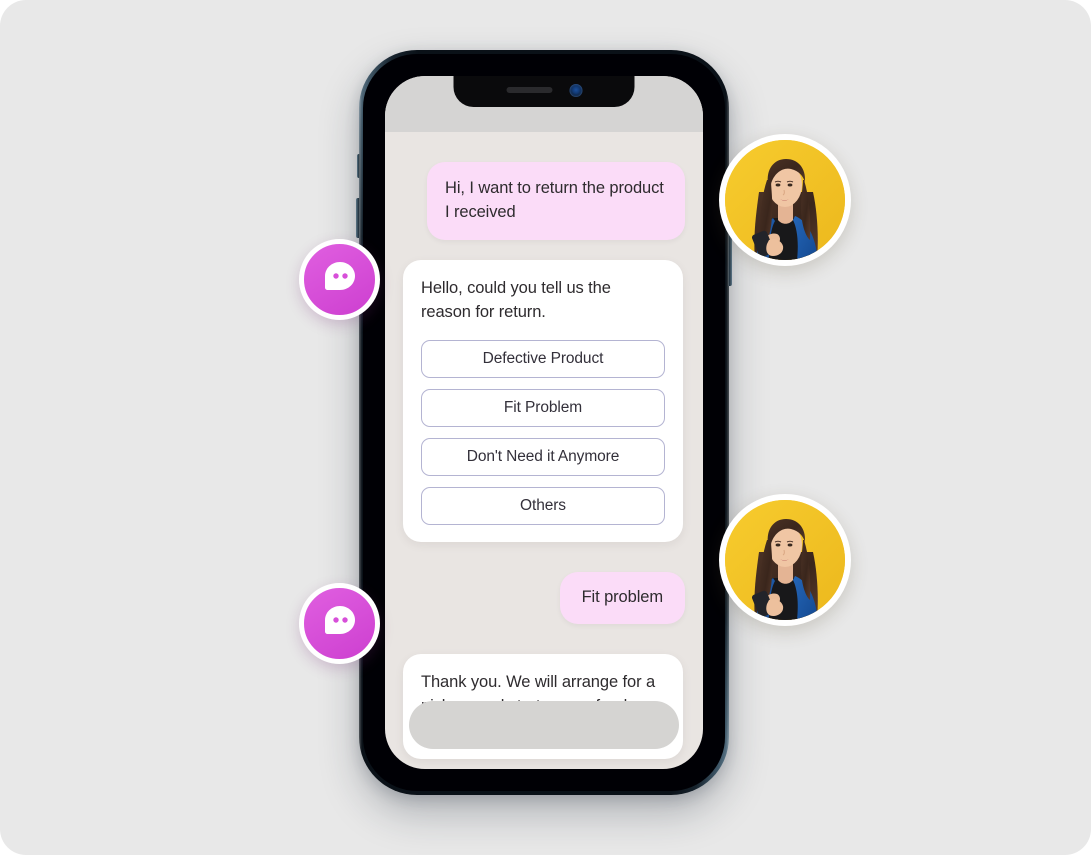  What do you see at coordinates (358, 166) in the screenshot?
I see `silent-switch` at bounding box center [358, 166].